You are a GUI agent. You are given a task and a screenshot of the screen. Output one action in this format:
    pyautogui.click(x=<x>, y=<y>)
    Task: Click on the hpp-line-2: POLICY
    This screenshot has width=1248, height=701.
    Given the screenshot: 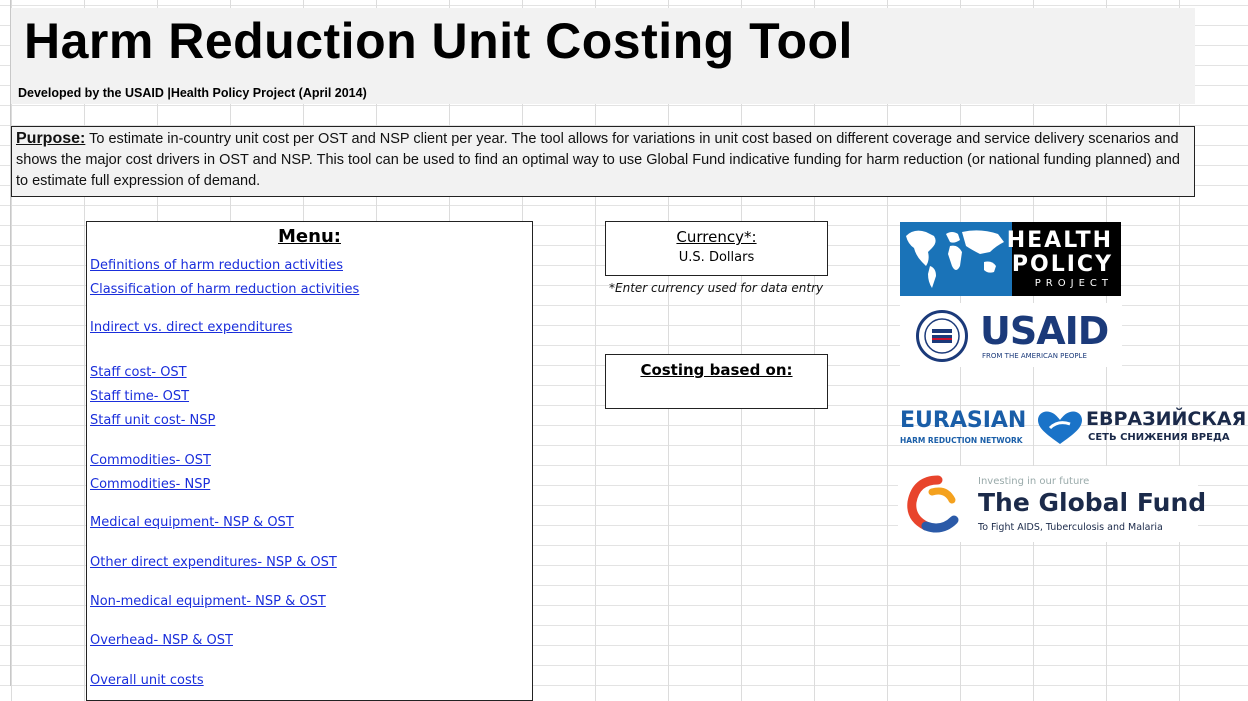 What is the action you would take?
    pyautogui.click(x=1062, y=264)
    